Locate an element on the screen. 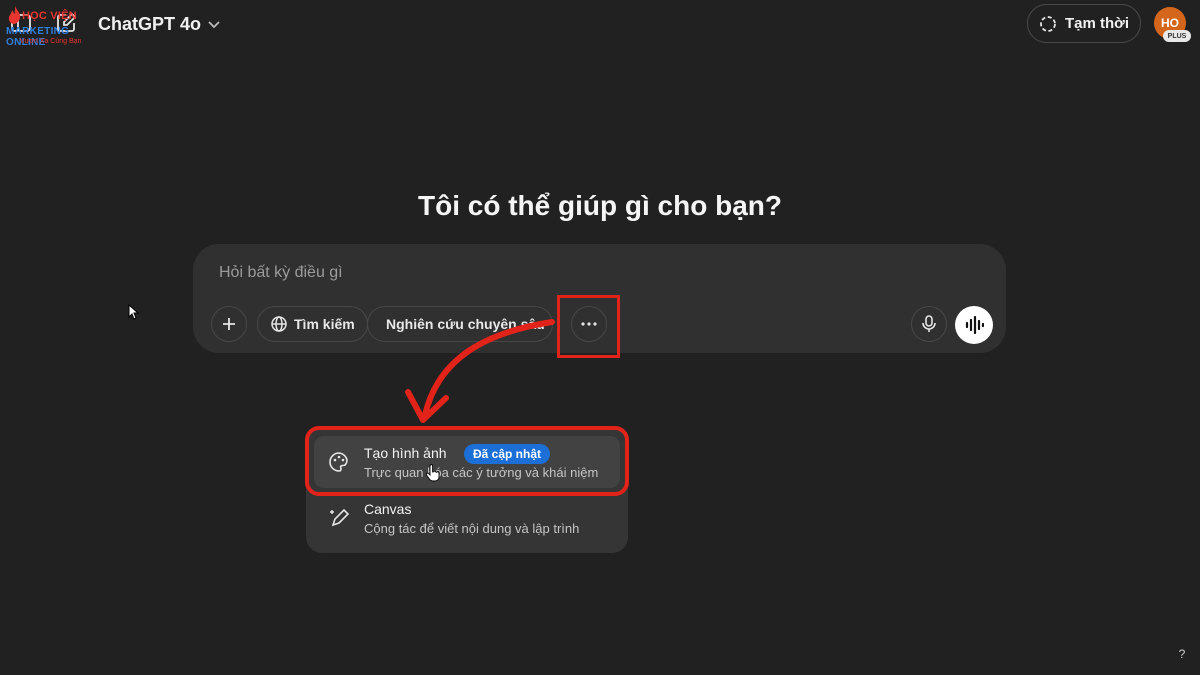  temporary-chat-button: Tạm thời is located at coordinates (1084, 23).